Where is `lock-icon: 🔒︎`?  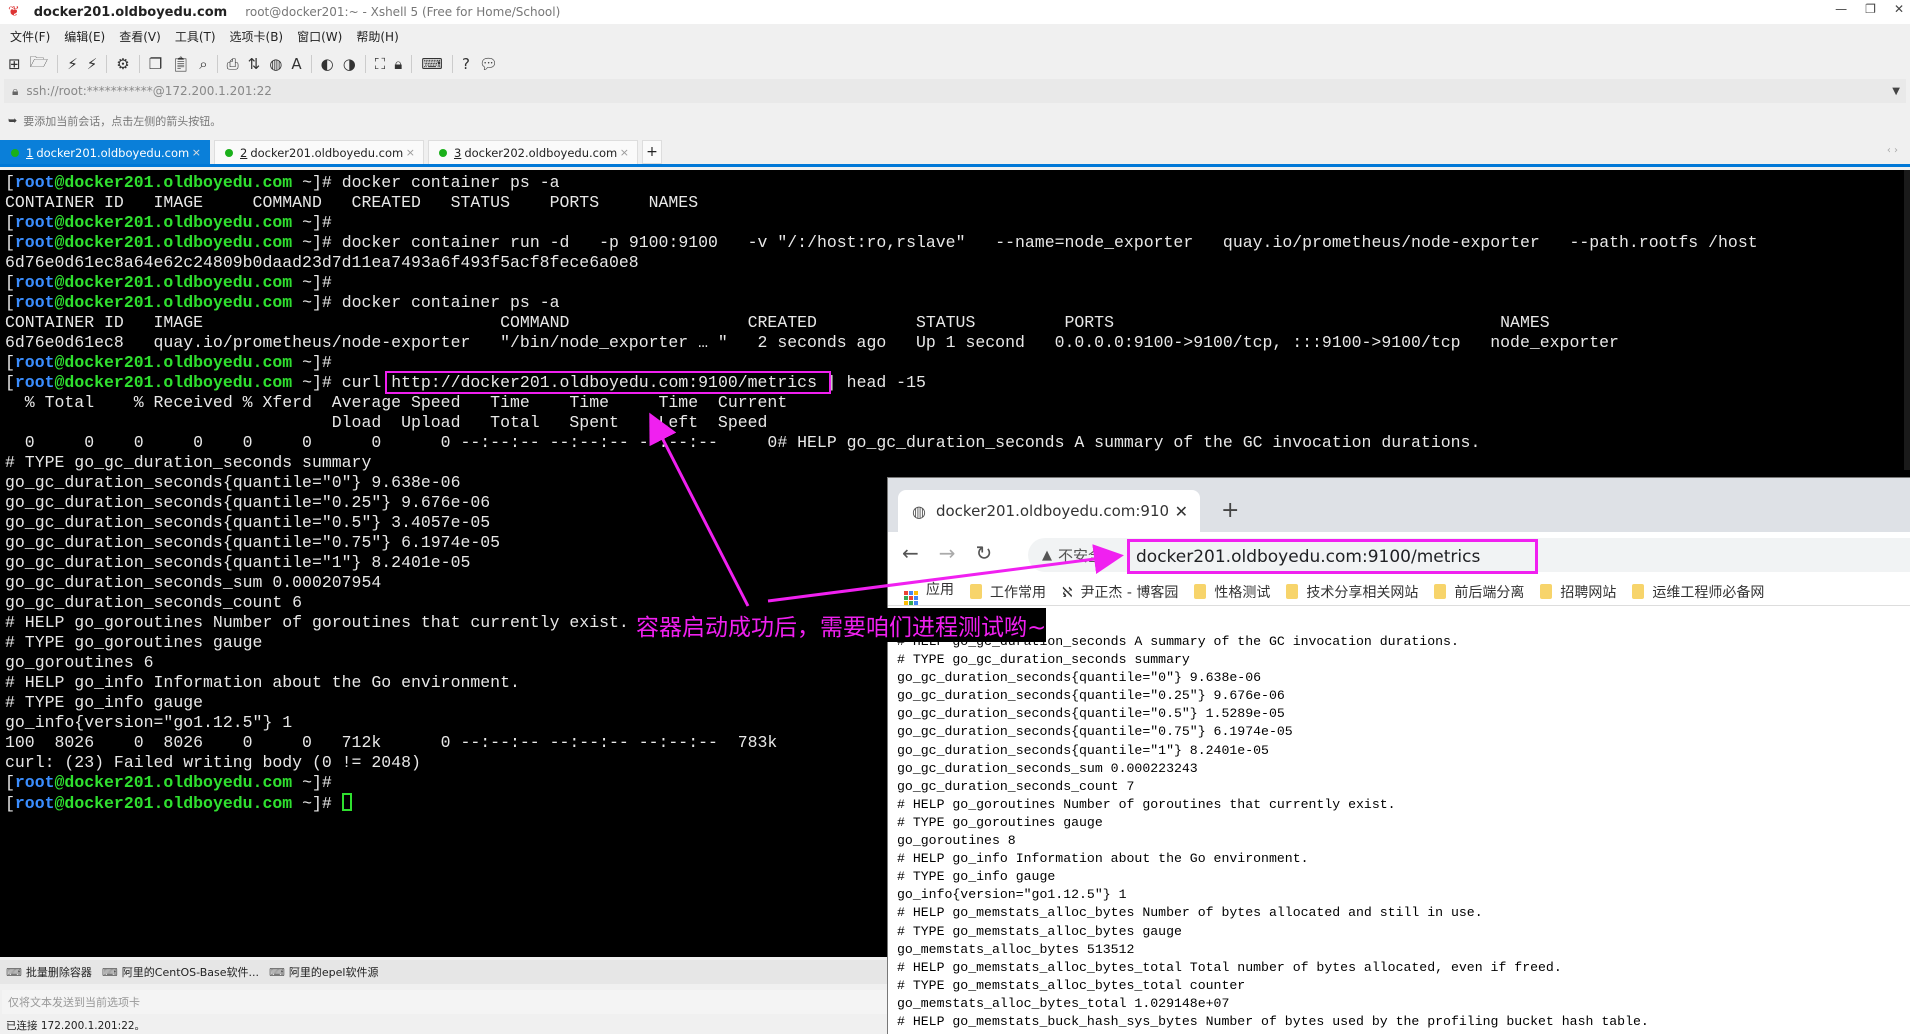
lock-icon: 🔒︎ is located at coordinates (398, 64).